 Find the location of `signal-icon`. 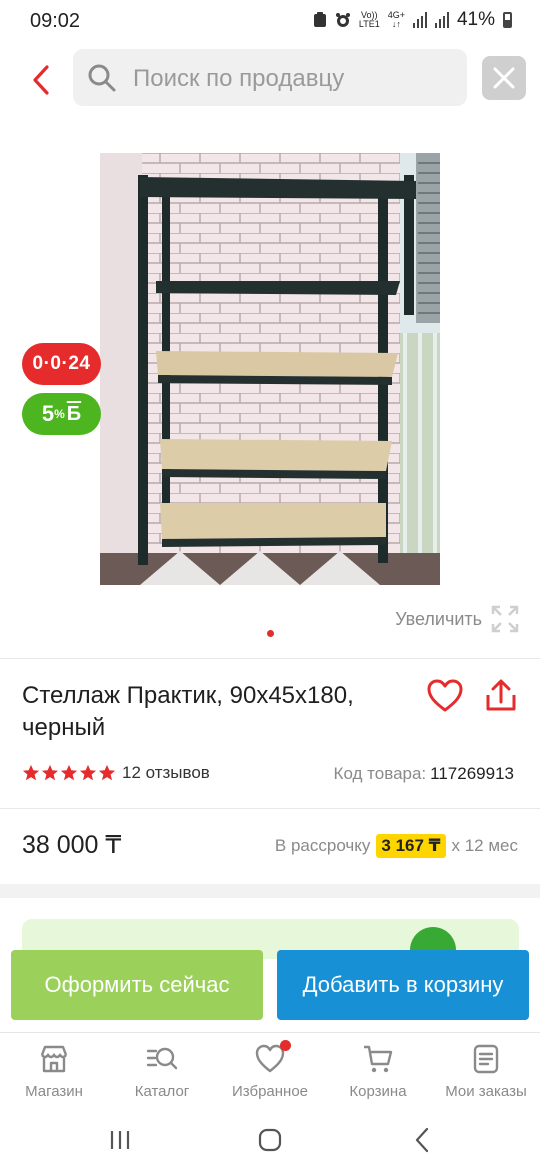

signal-icon is located at coordinates (419, 20).